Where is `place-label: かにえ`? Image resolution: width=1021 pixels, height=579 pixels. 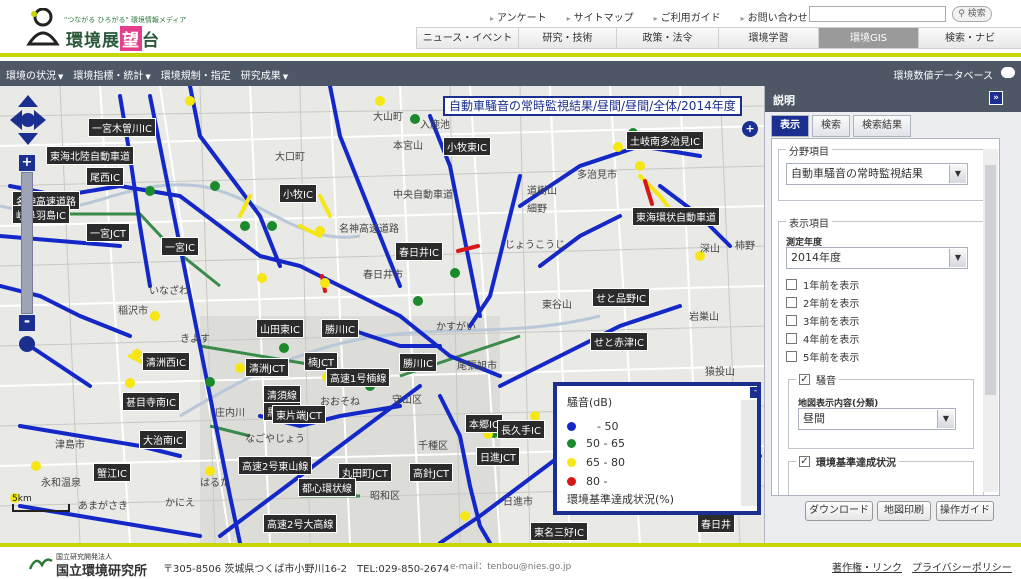
place-label: かにえ is located at coordinates (180, 503).